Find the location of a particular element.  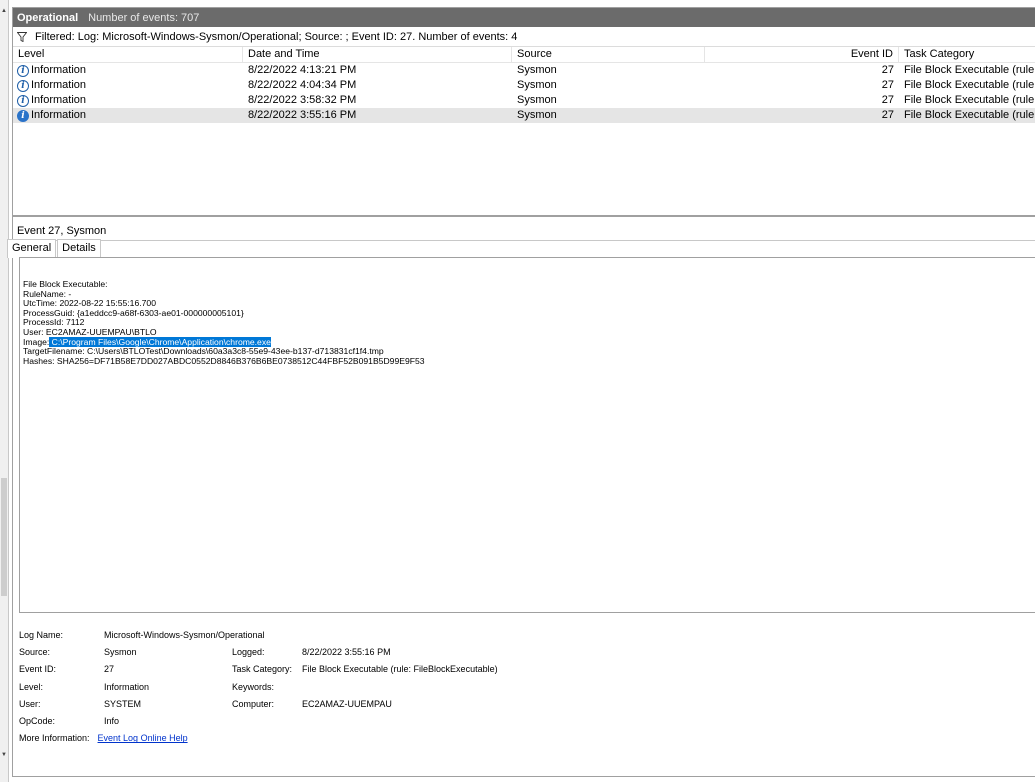

prop-value: EC2AMAZ-UUEMPAU is located at coordinates (347, 703).